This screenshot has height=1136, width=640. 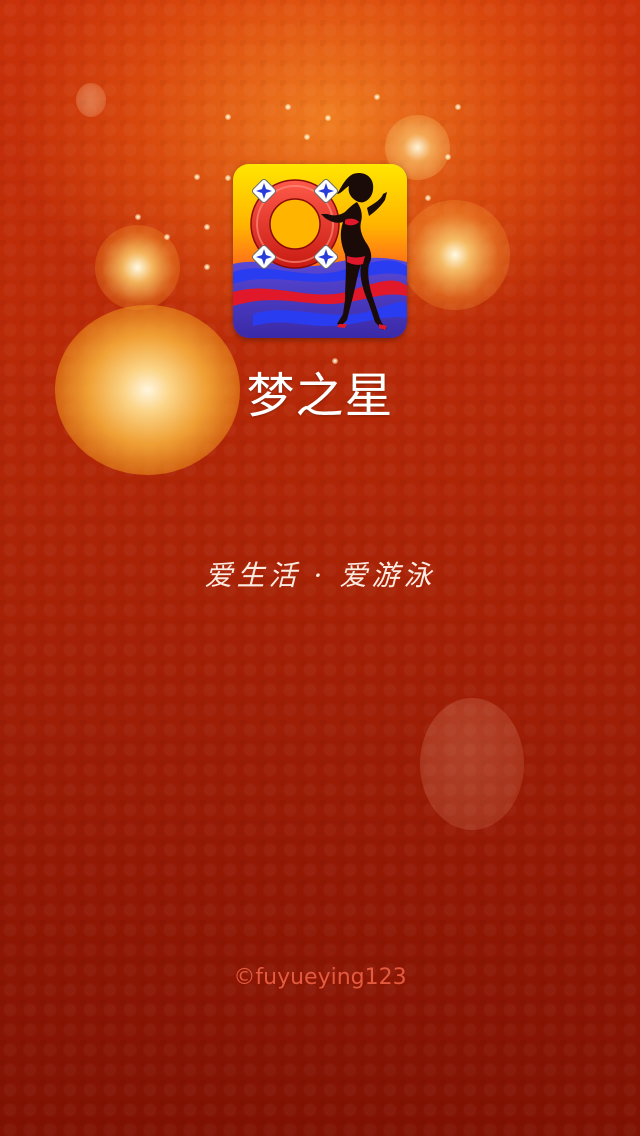 What do you see at coordinates (320, 977) in the screenshot?
I see `copyright-text: ©fuyueying123` at bounding box center [320, 977].